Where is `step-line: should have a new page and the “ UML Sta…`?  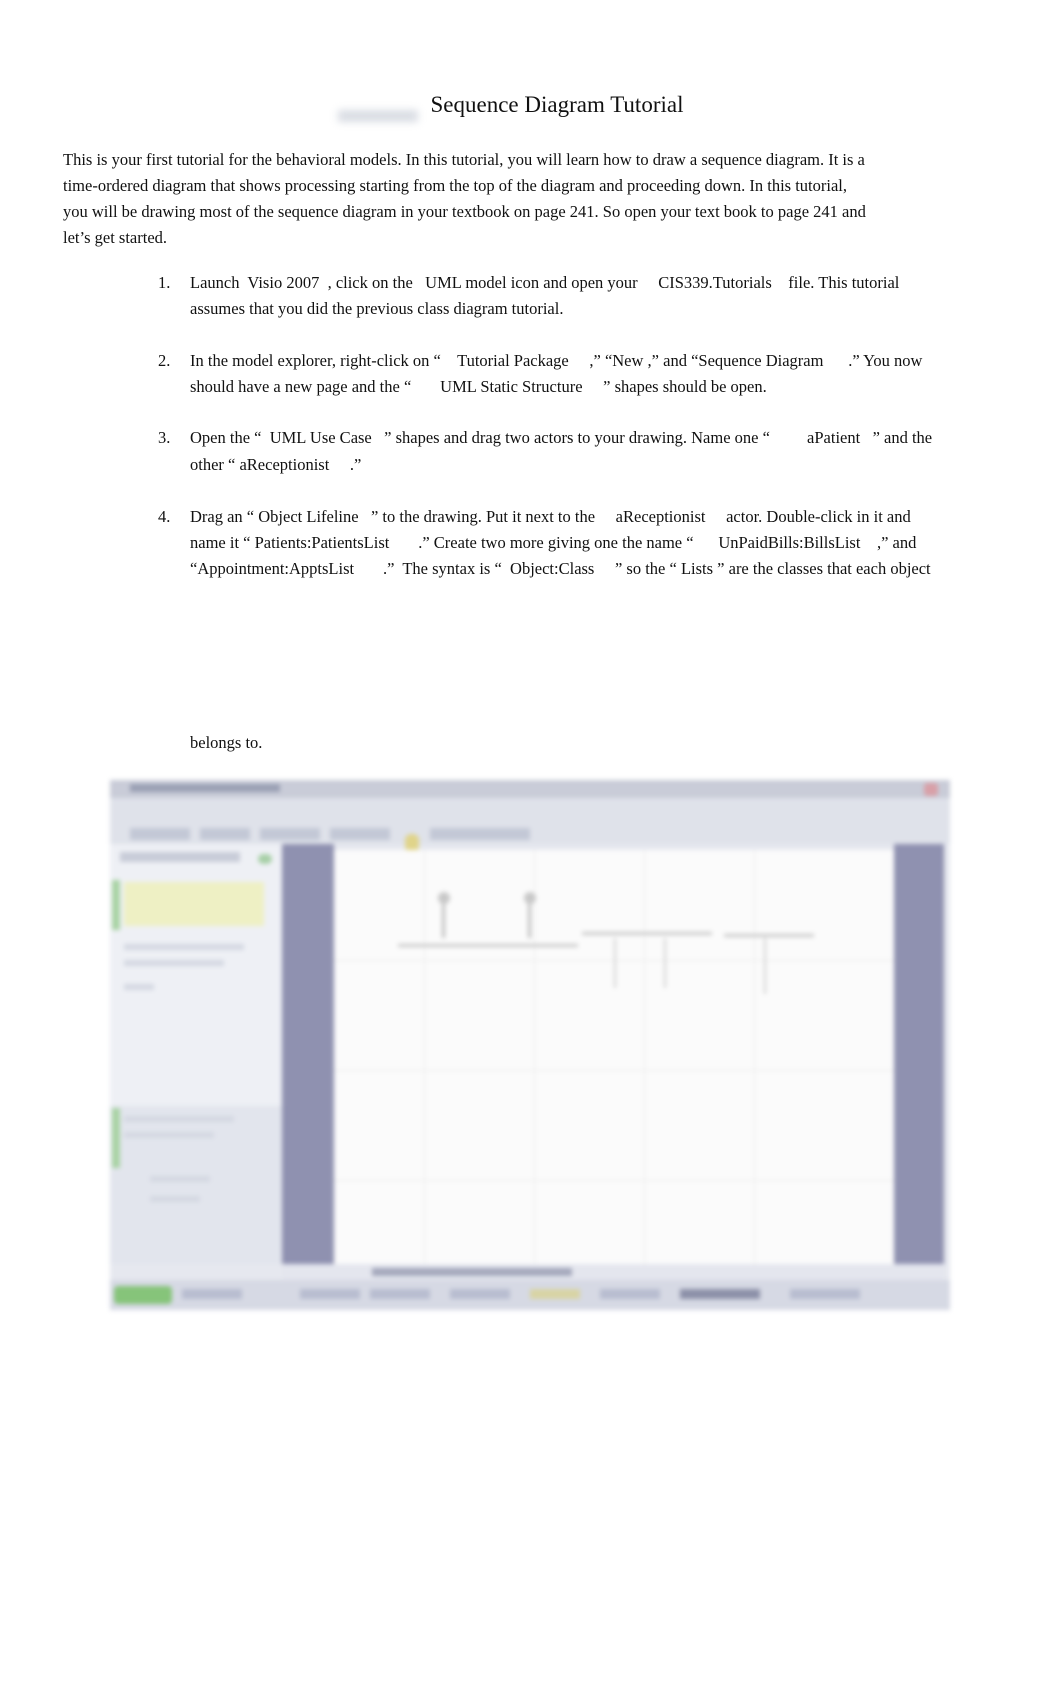
step-line: should have a new page and the “ UML Sta… is located at coordinates (478, 386).